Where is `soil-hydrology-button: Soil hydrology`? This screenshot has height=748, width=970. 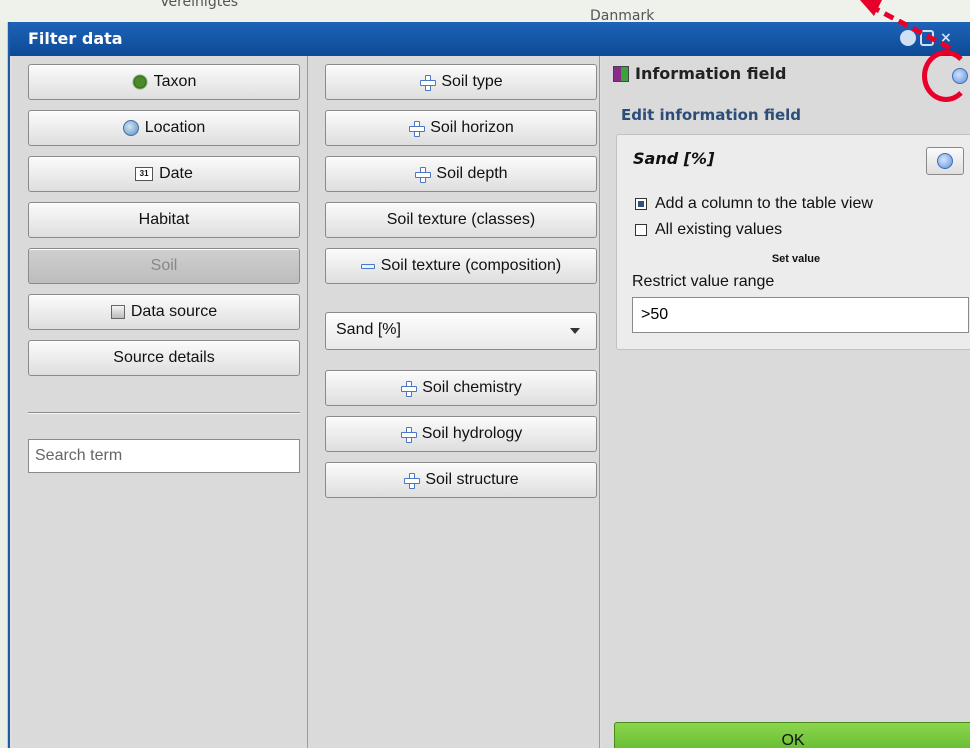 soil-hydrology-button: Soil hydrology is located at coordinates (461, 434).